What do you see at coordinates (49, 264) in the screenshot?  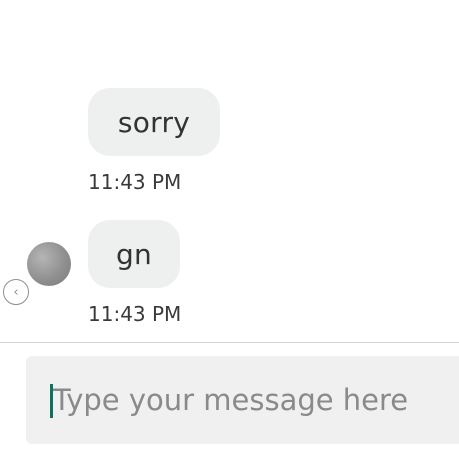 I see `sender-avatar` at bounding box center [49, 264].